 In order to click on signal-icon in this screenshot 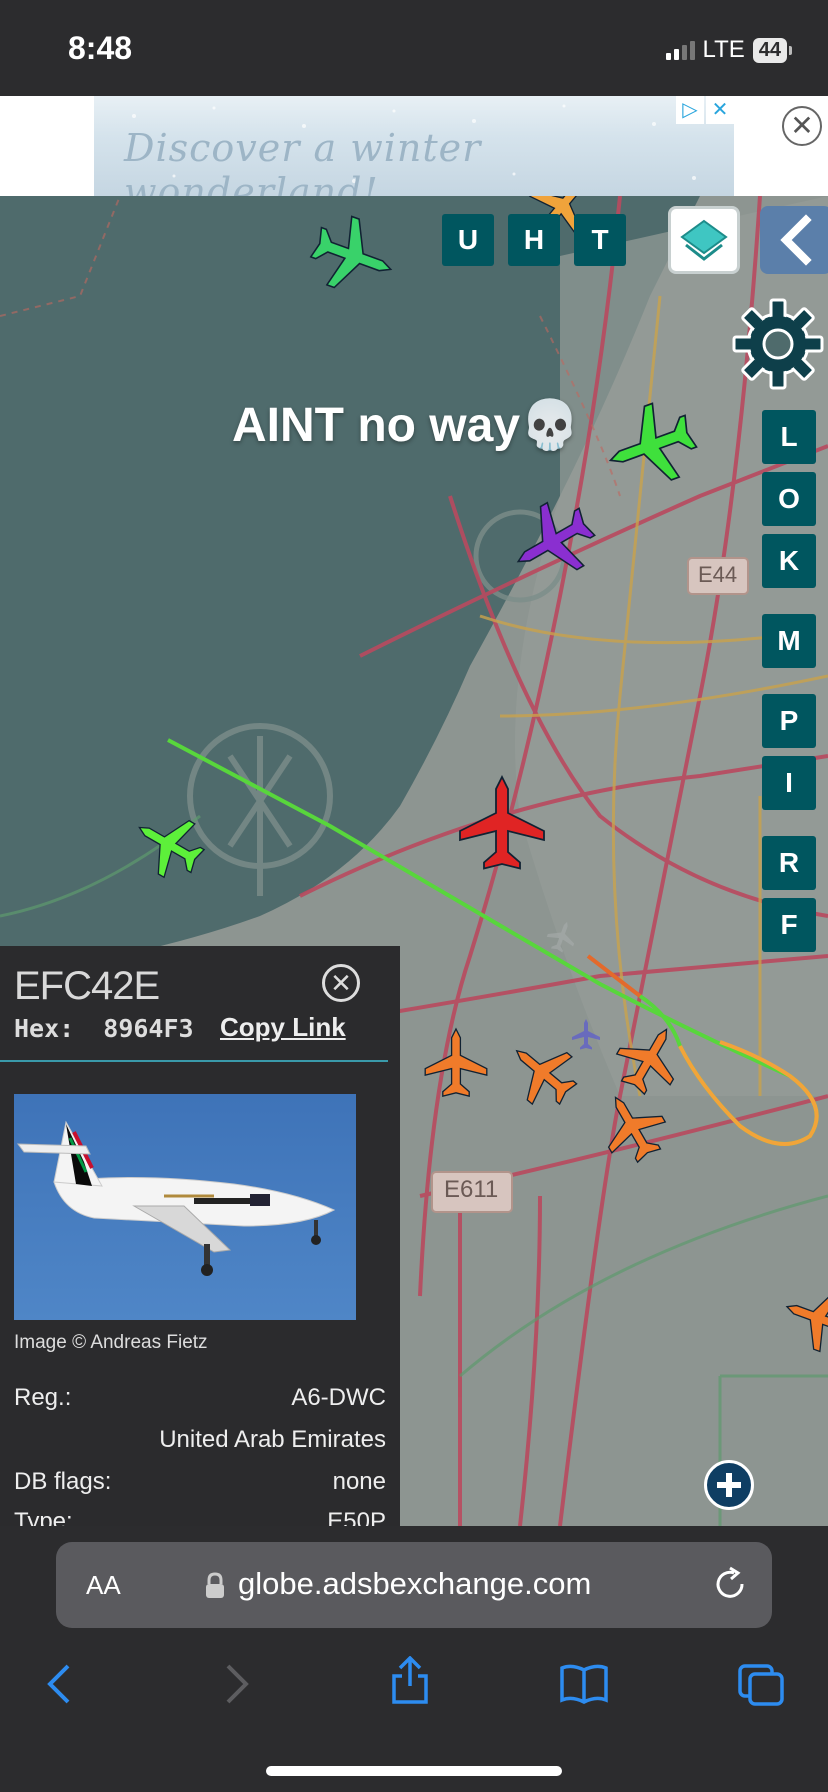, I will do `click(680, 50)`.